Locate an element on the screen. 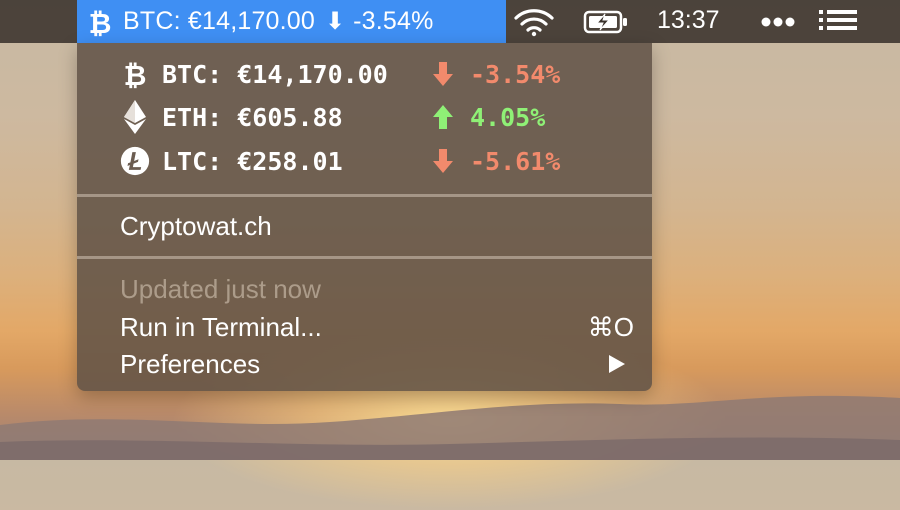 This screenshot has height=510, width=900. coin-change: 4.05% is located at coordinates (508, 117).